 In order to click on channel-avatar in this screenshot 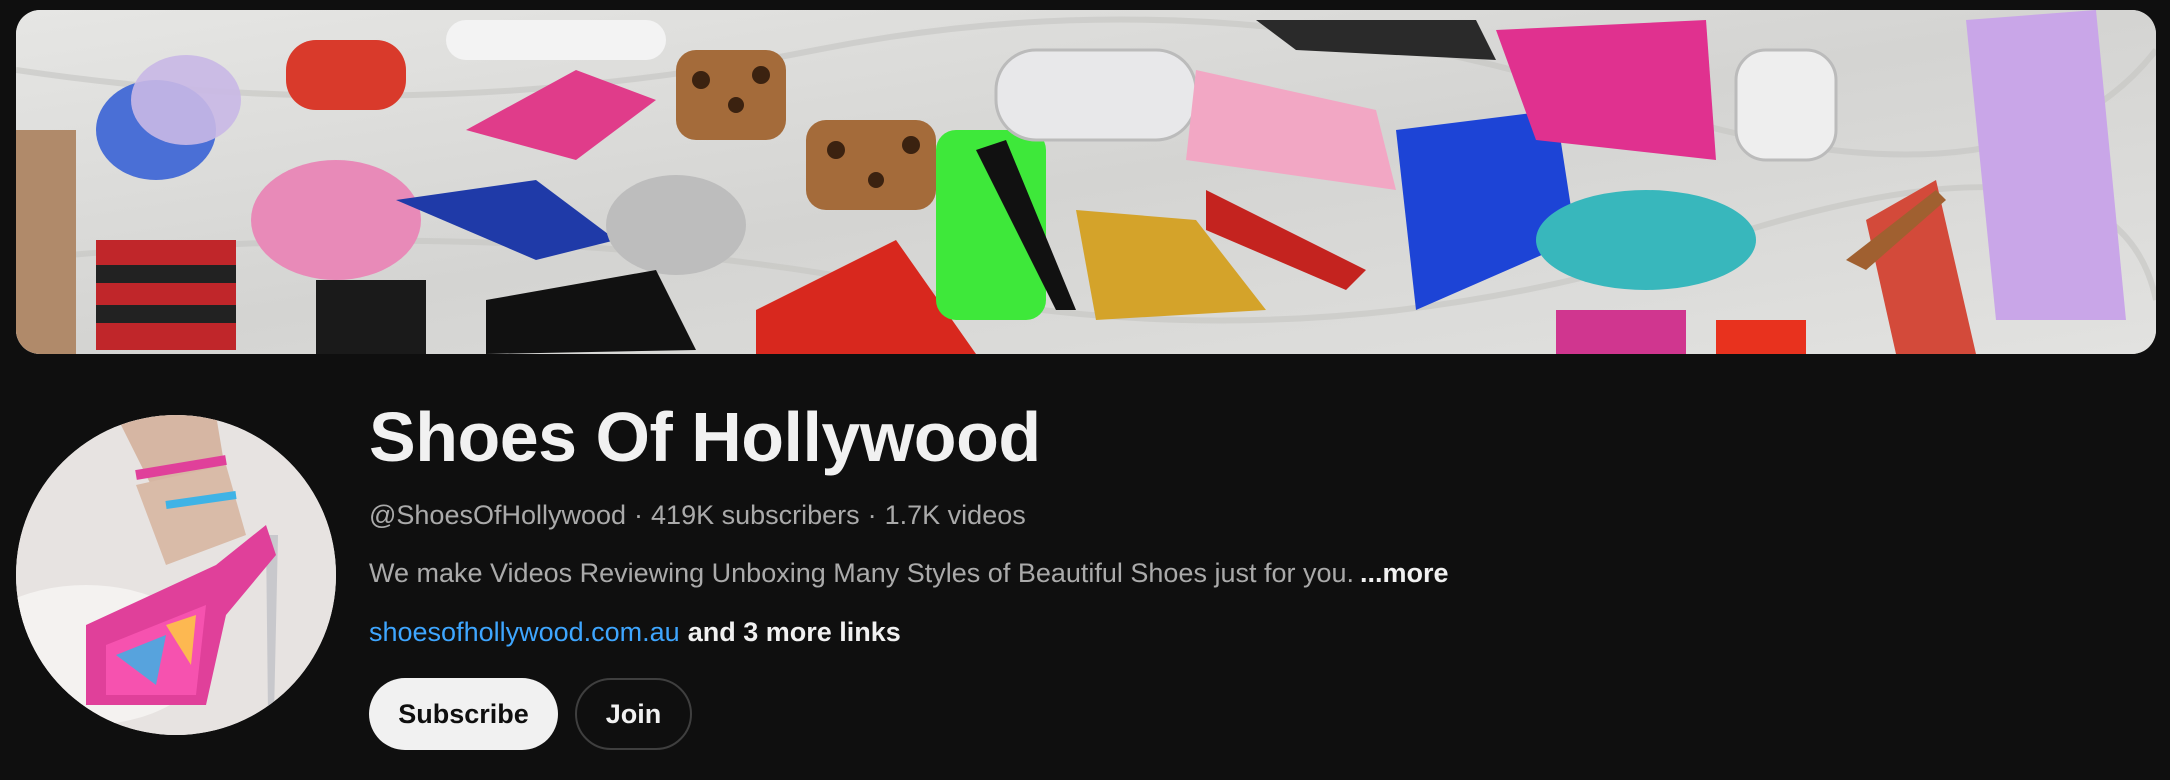, I will do `click(176, 575)`.